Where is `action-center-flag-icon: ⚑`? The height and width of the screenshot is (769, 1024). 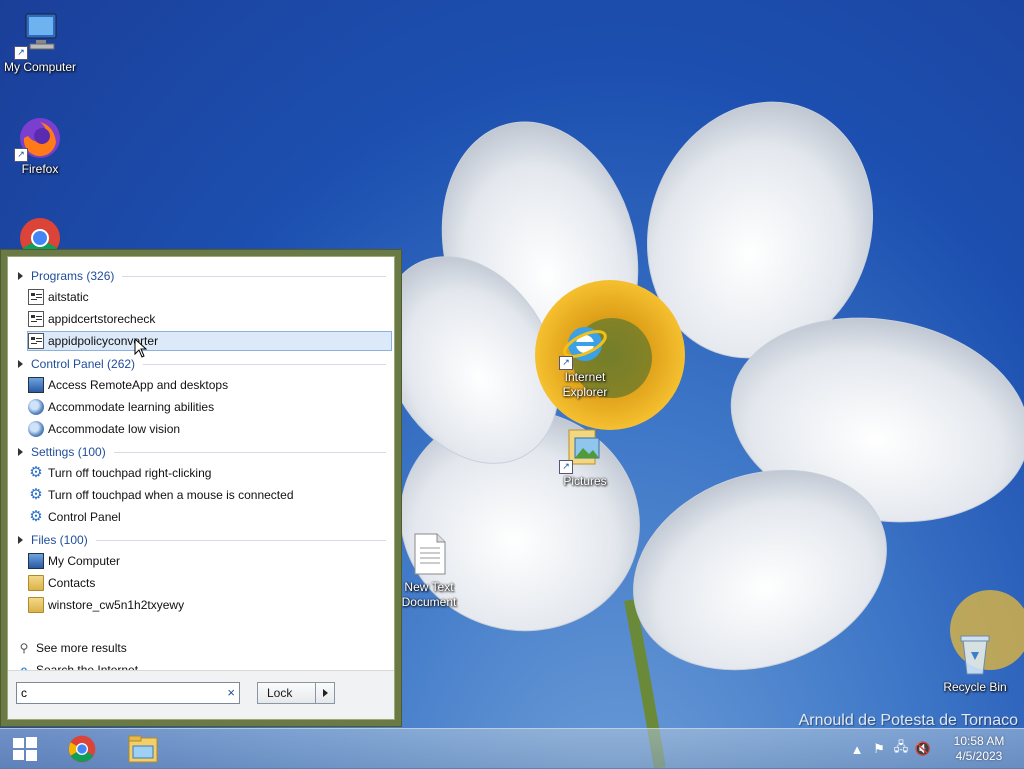
action-center-flag-icon: ⚑ is located at coordinates (879, 749).